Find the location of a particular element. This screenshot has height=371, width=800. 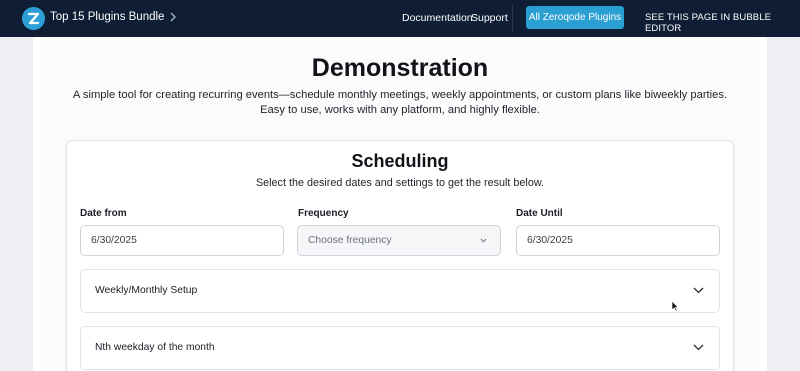

zeroqode-logo-icon is located at coordinates (33, 18).